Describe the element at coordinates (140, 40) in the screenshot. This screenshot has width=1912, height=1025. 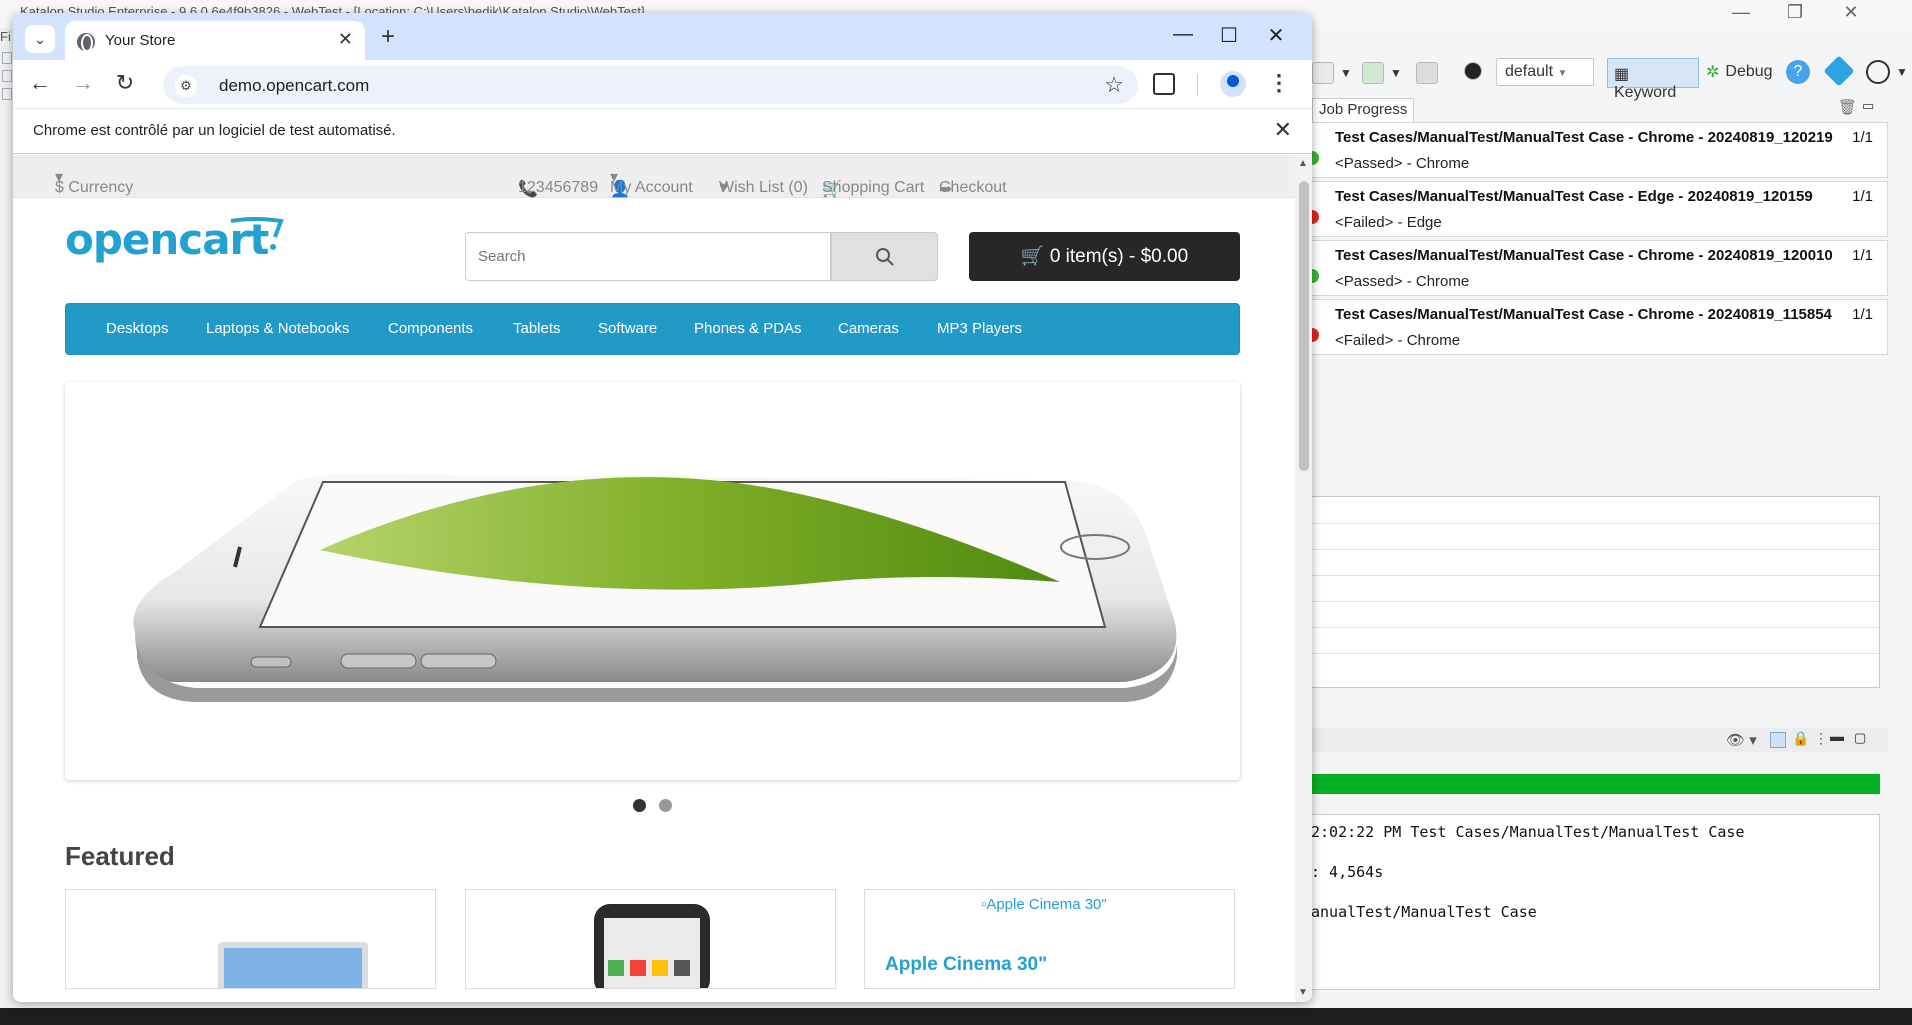
I see `tab-title: Your Store` at that location.